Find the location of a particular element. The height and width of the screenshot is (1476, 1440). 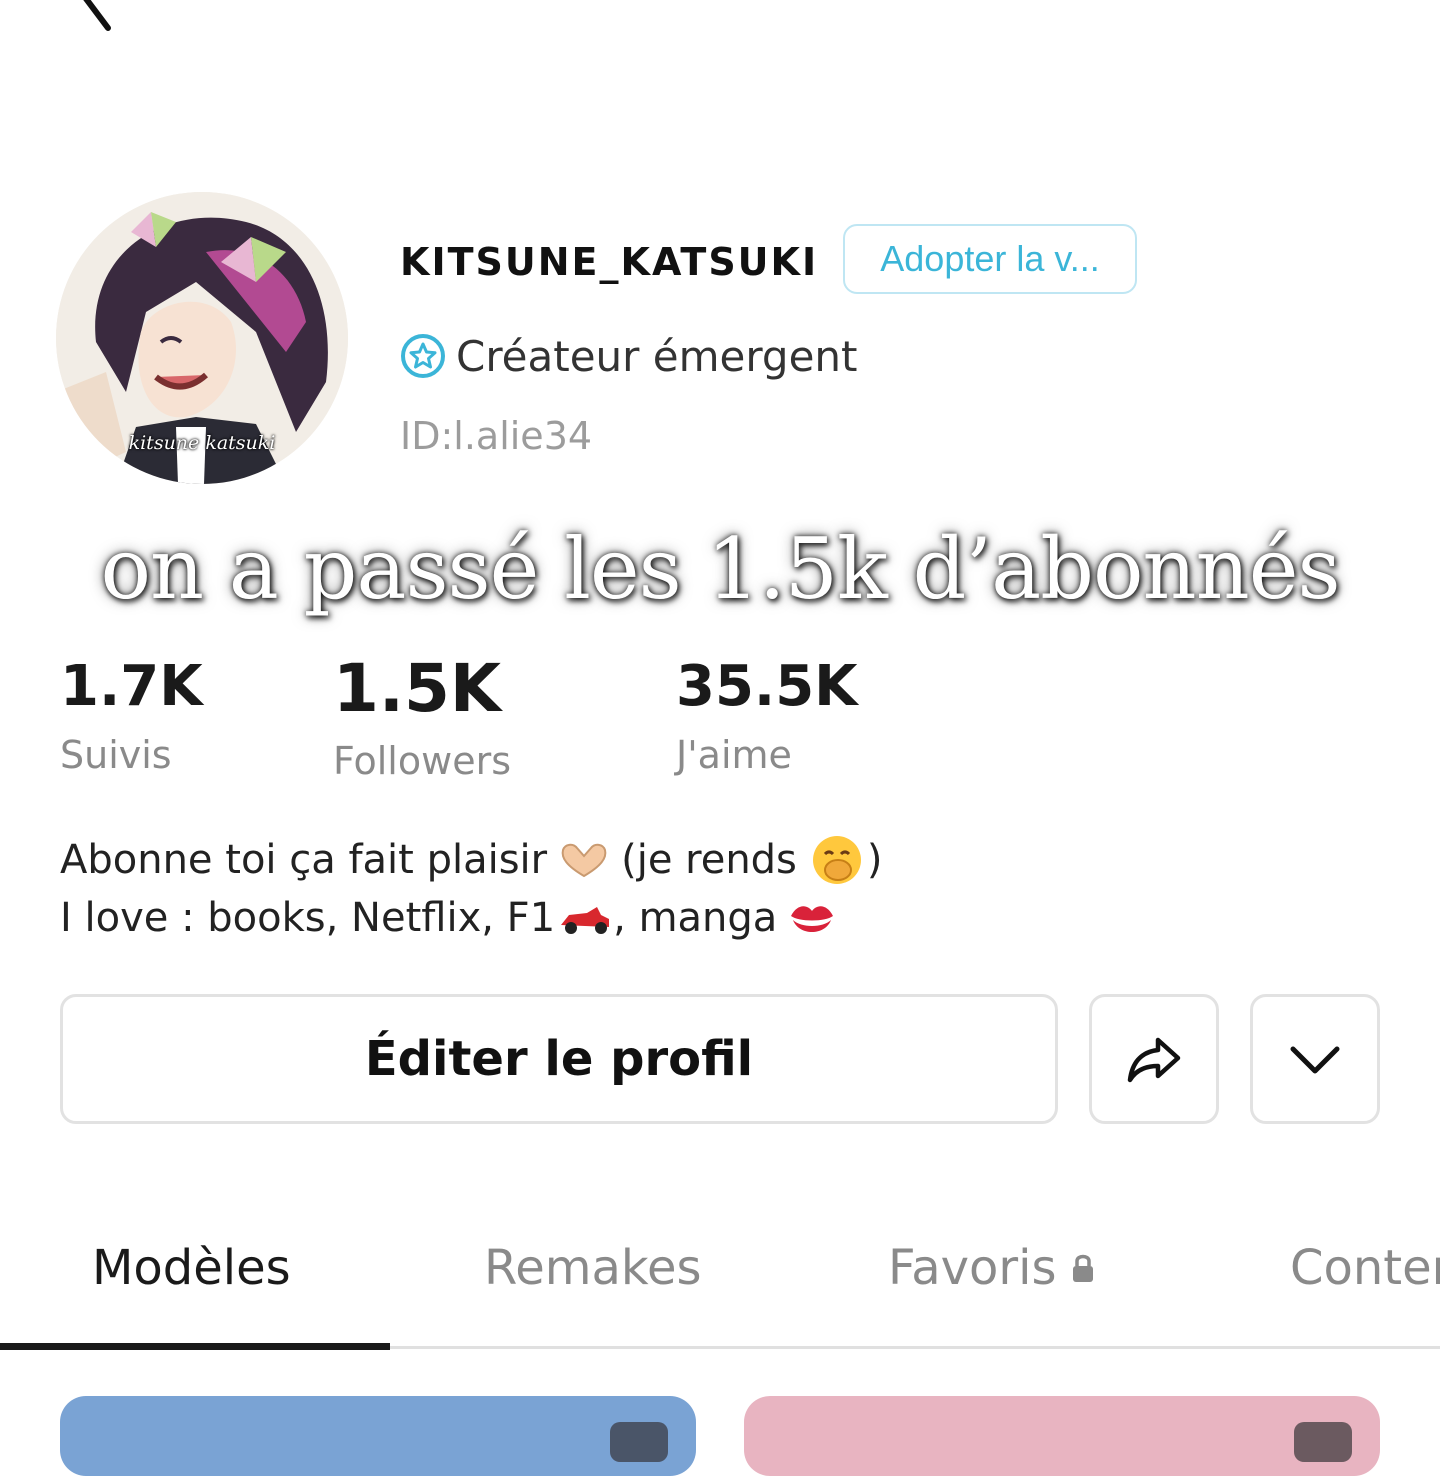

share-button is located at coordinates (1154, 1059).